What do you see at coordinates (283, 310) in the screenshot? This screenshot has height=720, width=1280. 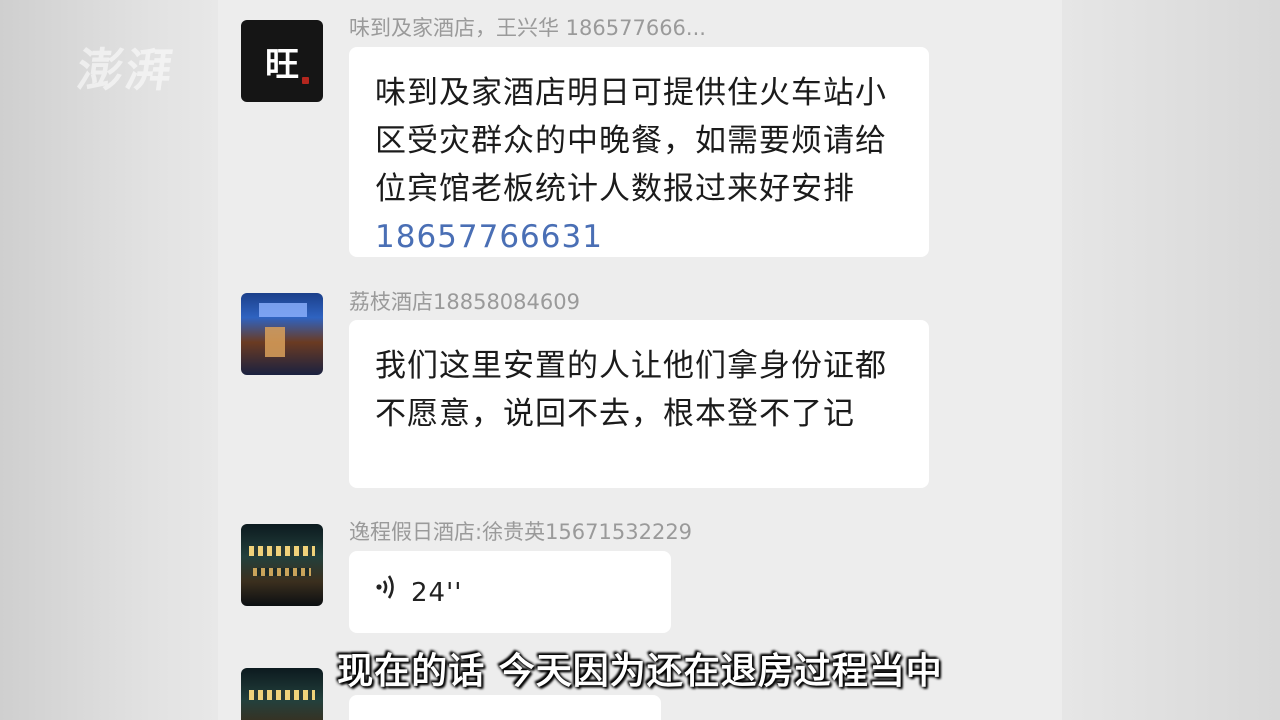 I see `storefront-sign-image` at bounding box center [283, 310].